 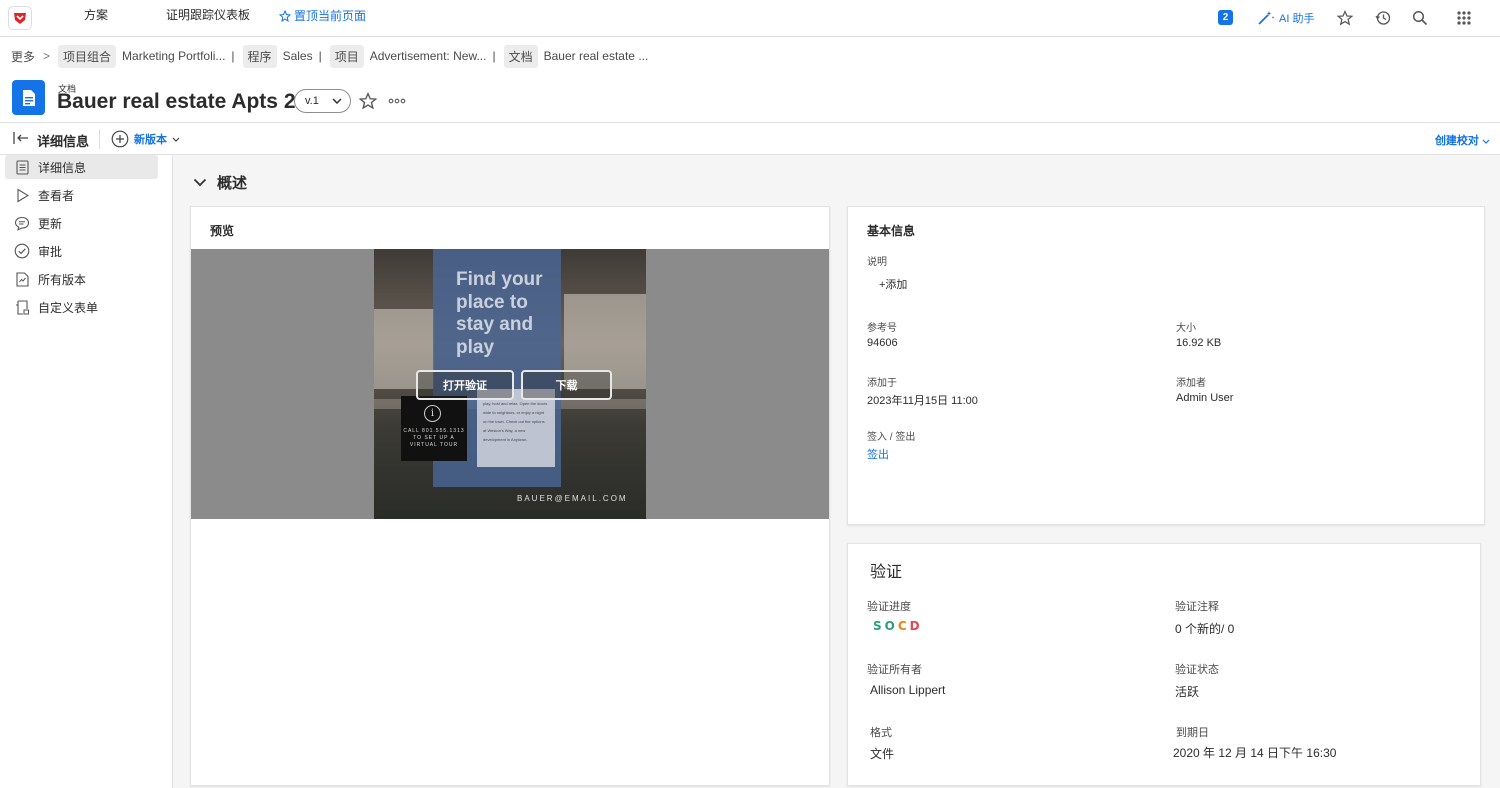 I want to click on poster-tagline: Find your place to stay and play, so click(x=499, y=313).